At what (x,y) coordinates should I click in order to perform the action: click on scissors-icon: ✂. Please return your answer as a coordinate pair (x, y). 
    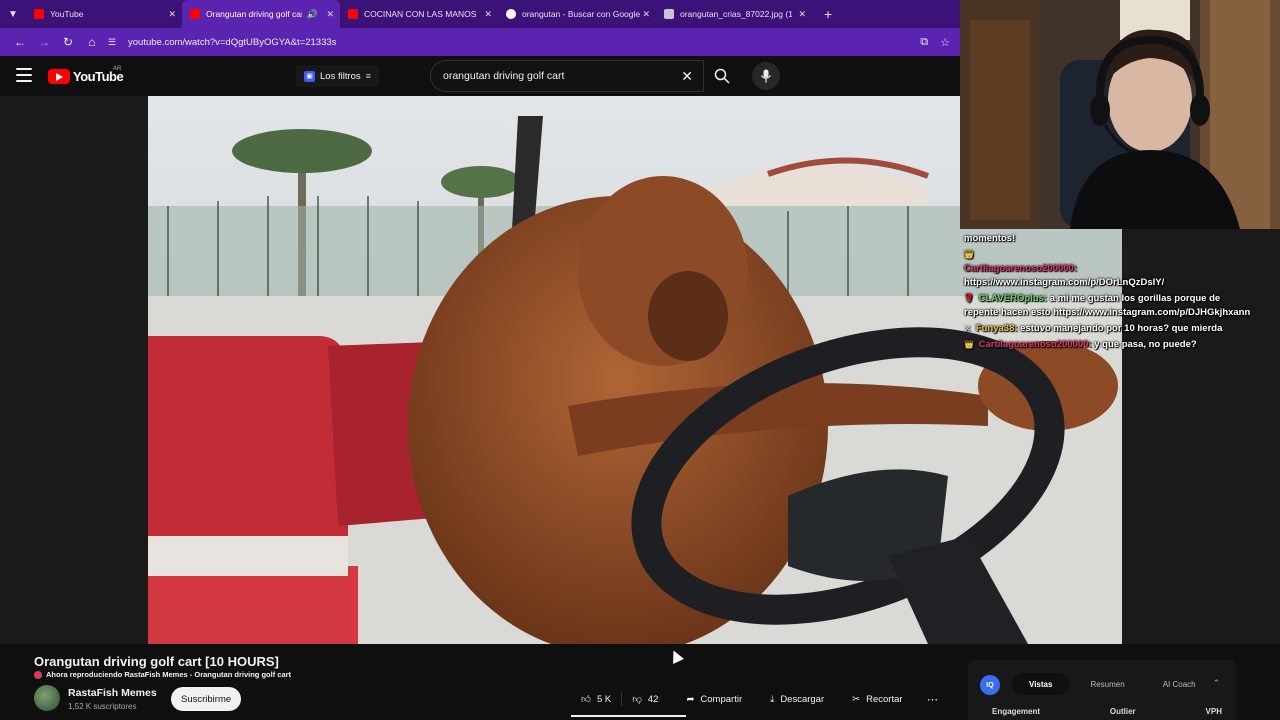
    Looking at the image, I should click on (856, 699).